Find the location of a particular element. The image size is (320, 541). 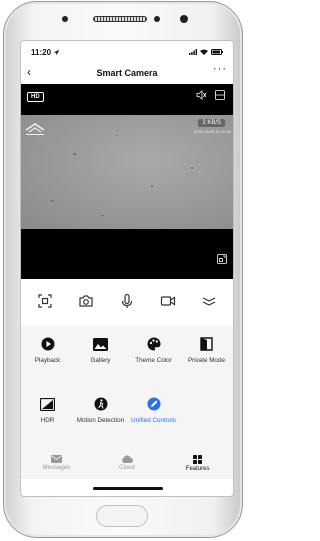

data-rate: 2 KB/S is located at coordinates (211, 123).